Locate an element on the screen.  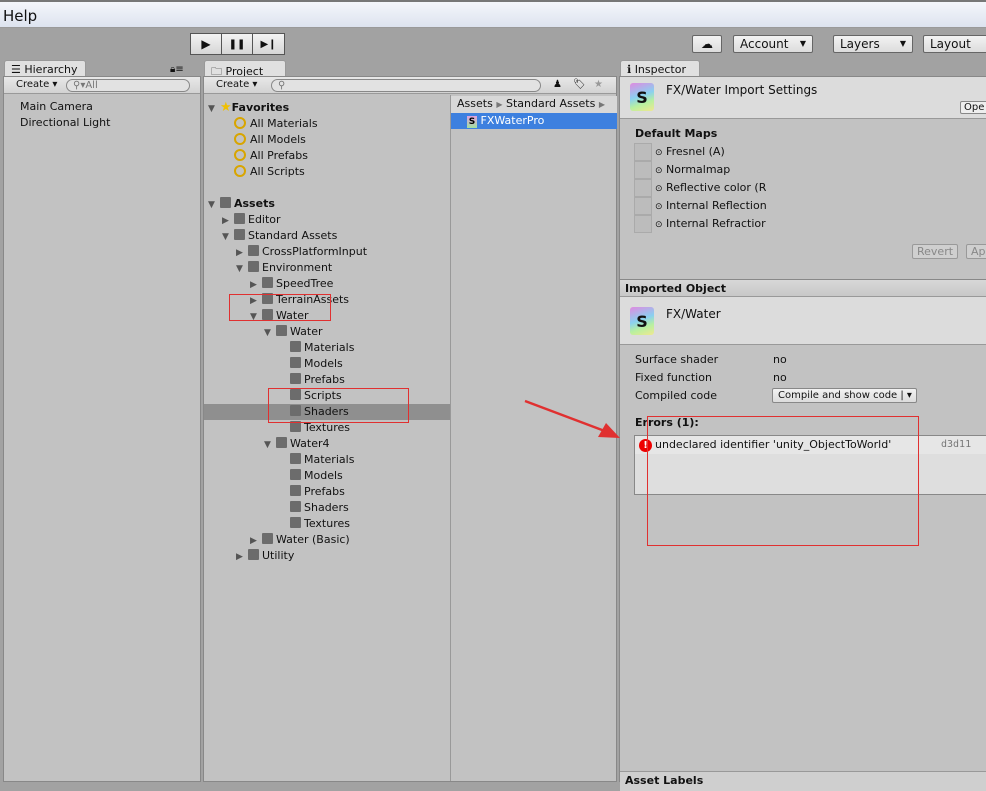
project-toolbar: Create ▾ ⚲ ♟ 🏷︎ ★ is located at coordinates (410, 85).